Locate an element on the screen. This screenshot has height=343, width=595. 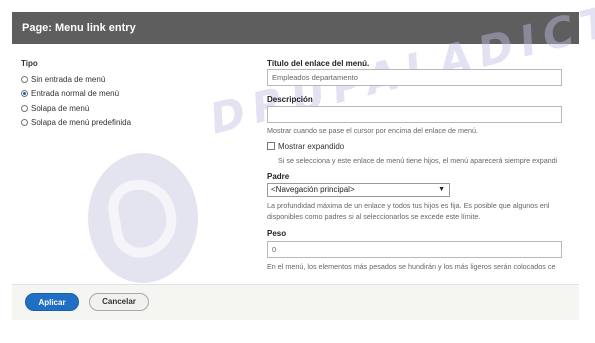
radio-button-selected is located at coordinates (24, 94).